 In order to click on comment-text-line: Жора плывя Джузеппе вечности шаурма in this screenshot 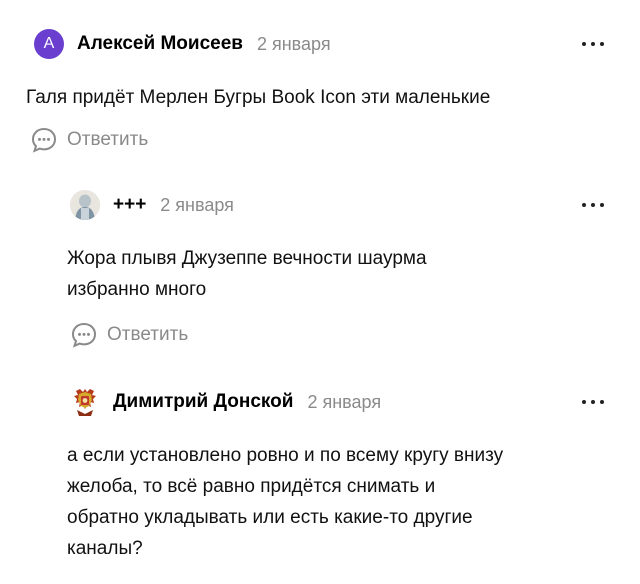, I will do `click(247, 258)`.